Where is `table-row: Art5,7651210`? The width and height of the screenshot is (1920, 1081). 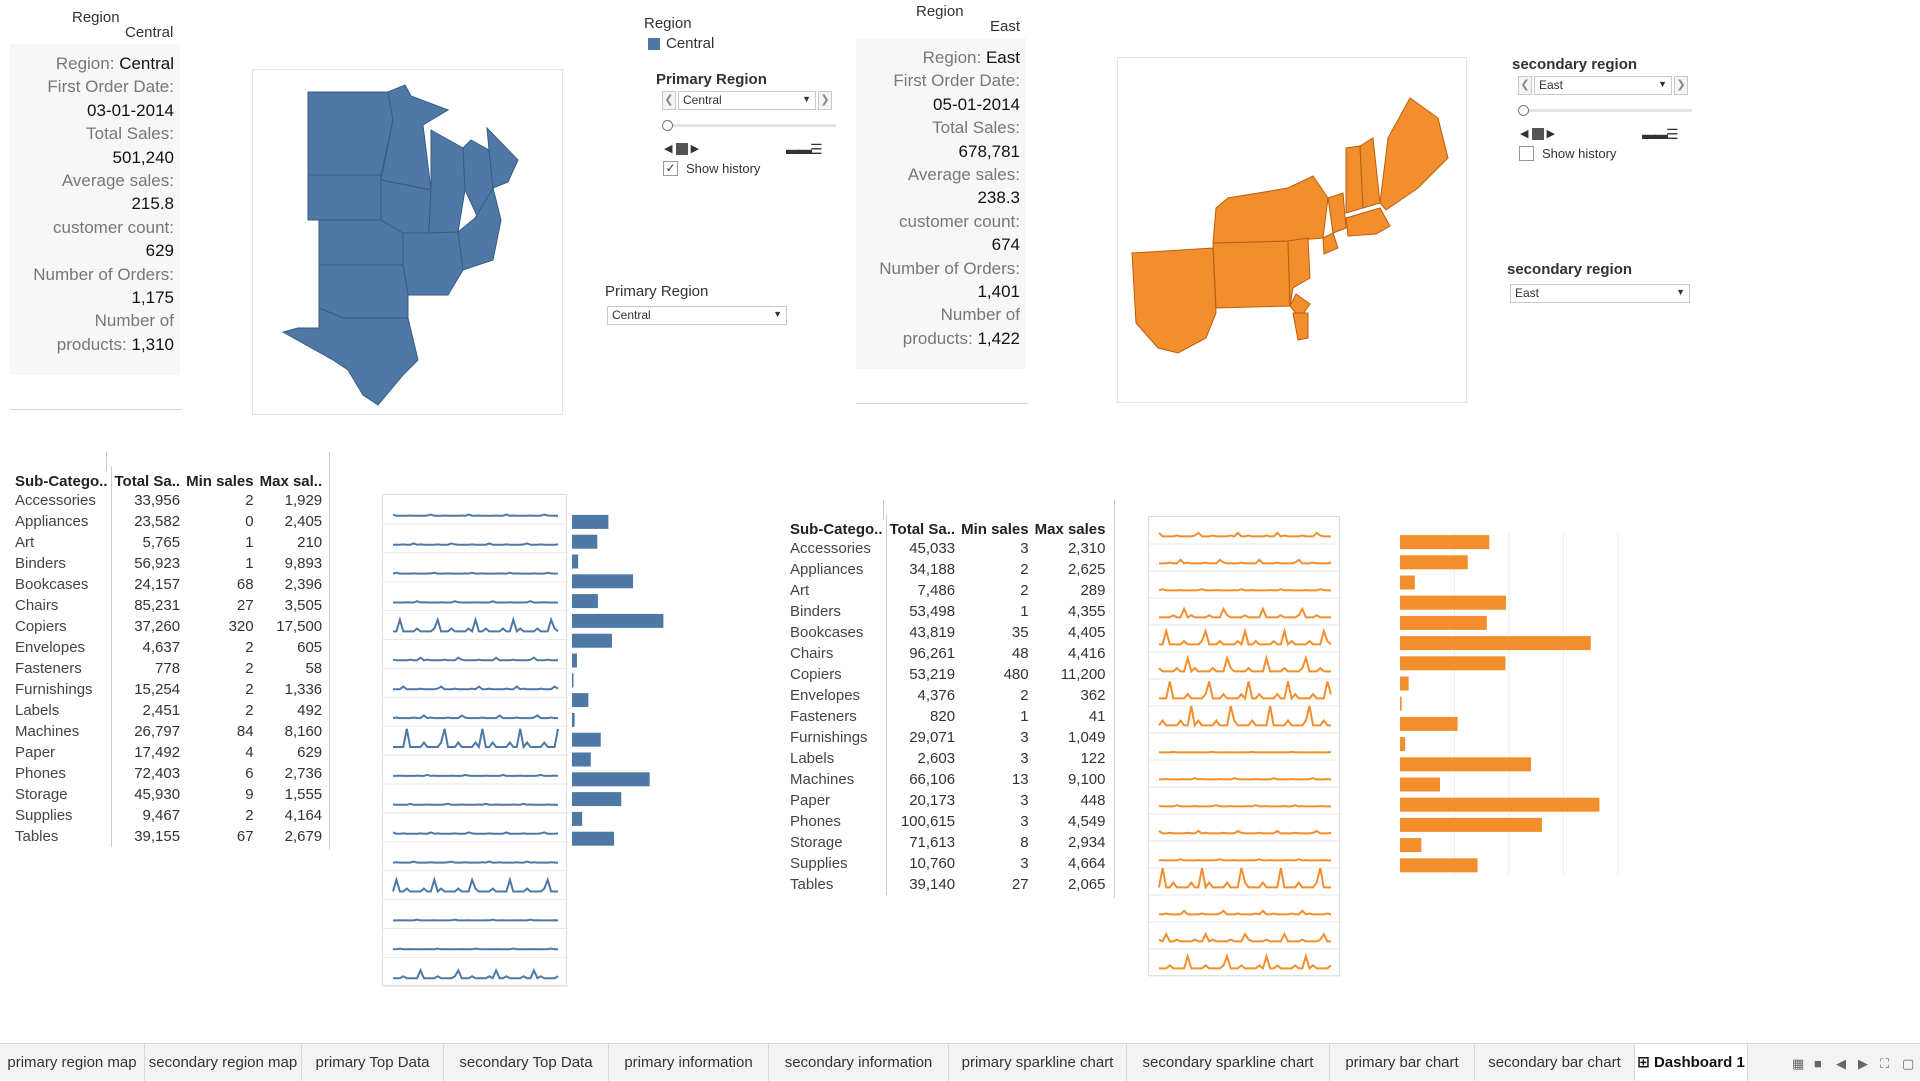
table-row: Art5,7651210 is located at coordinates (167, 542).